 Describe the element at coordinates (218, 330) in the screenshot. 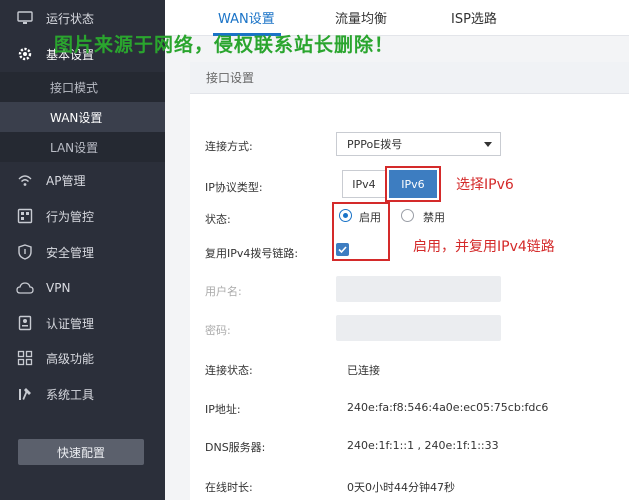

I see `password-label: 密码:` at that location.